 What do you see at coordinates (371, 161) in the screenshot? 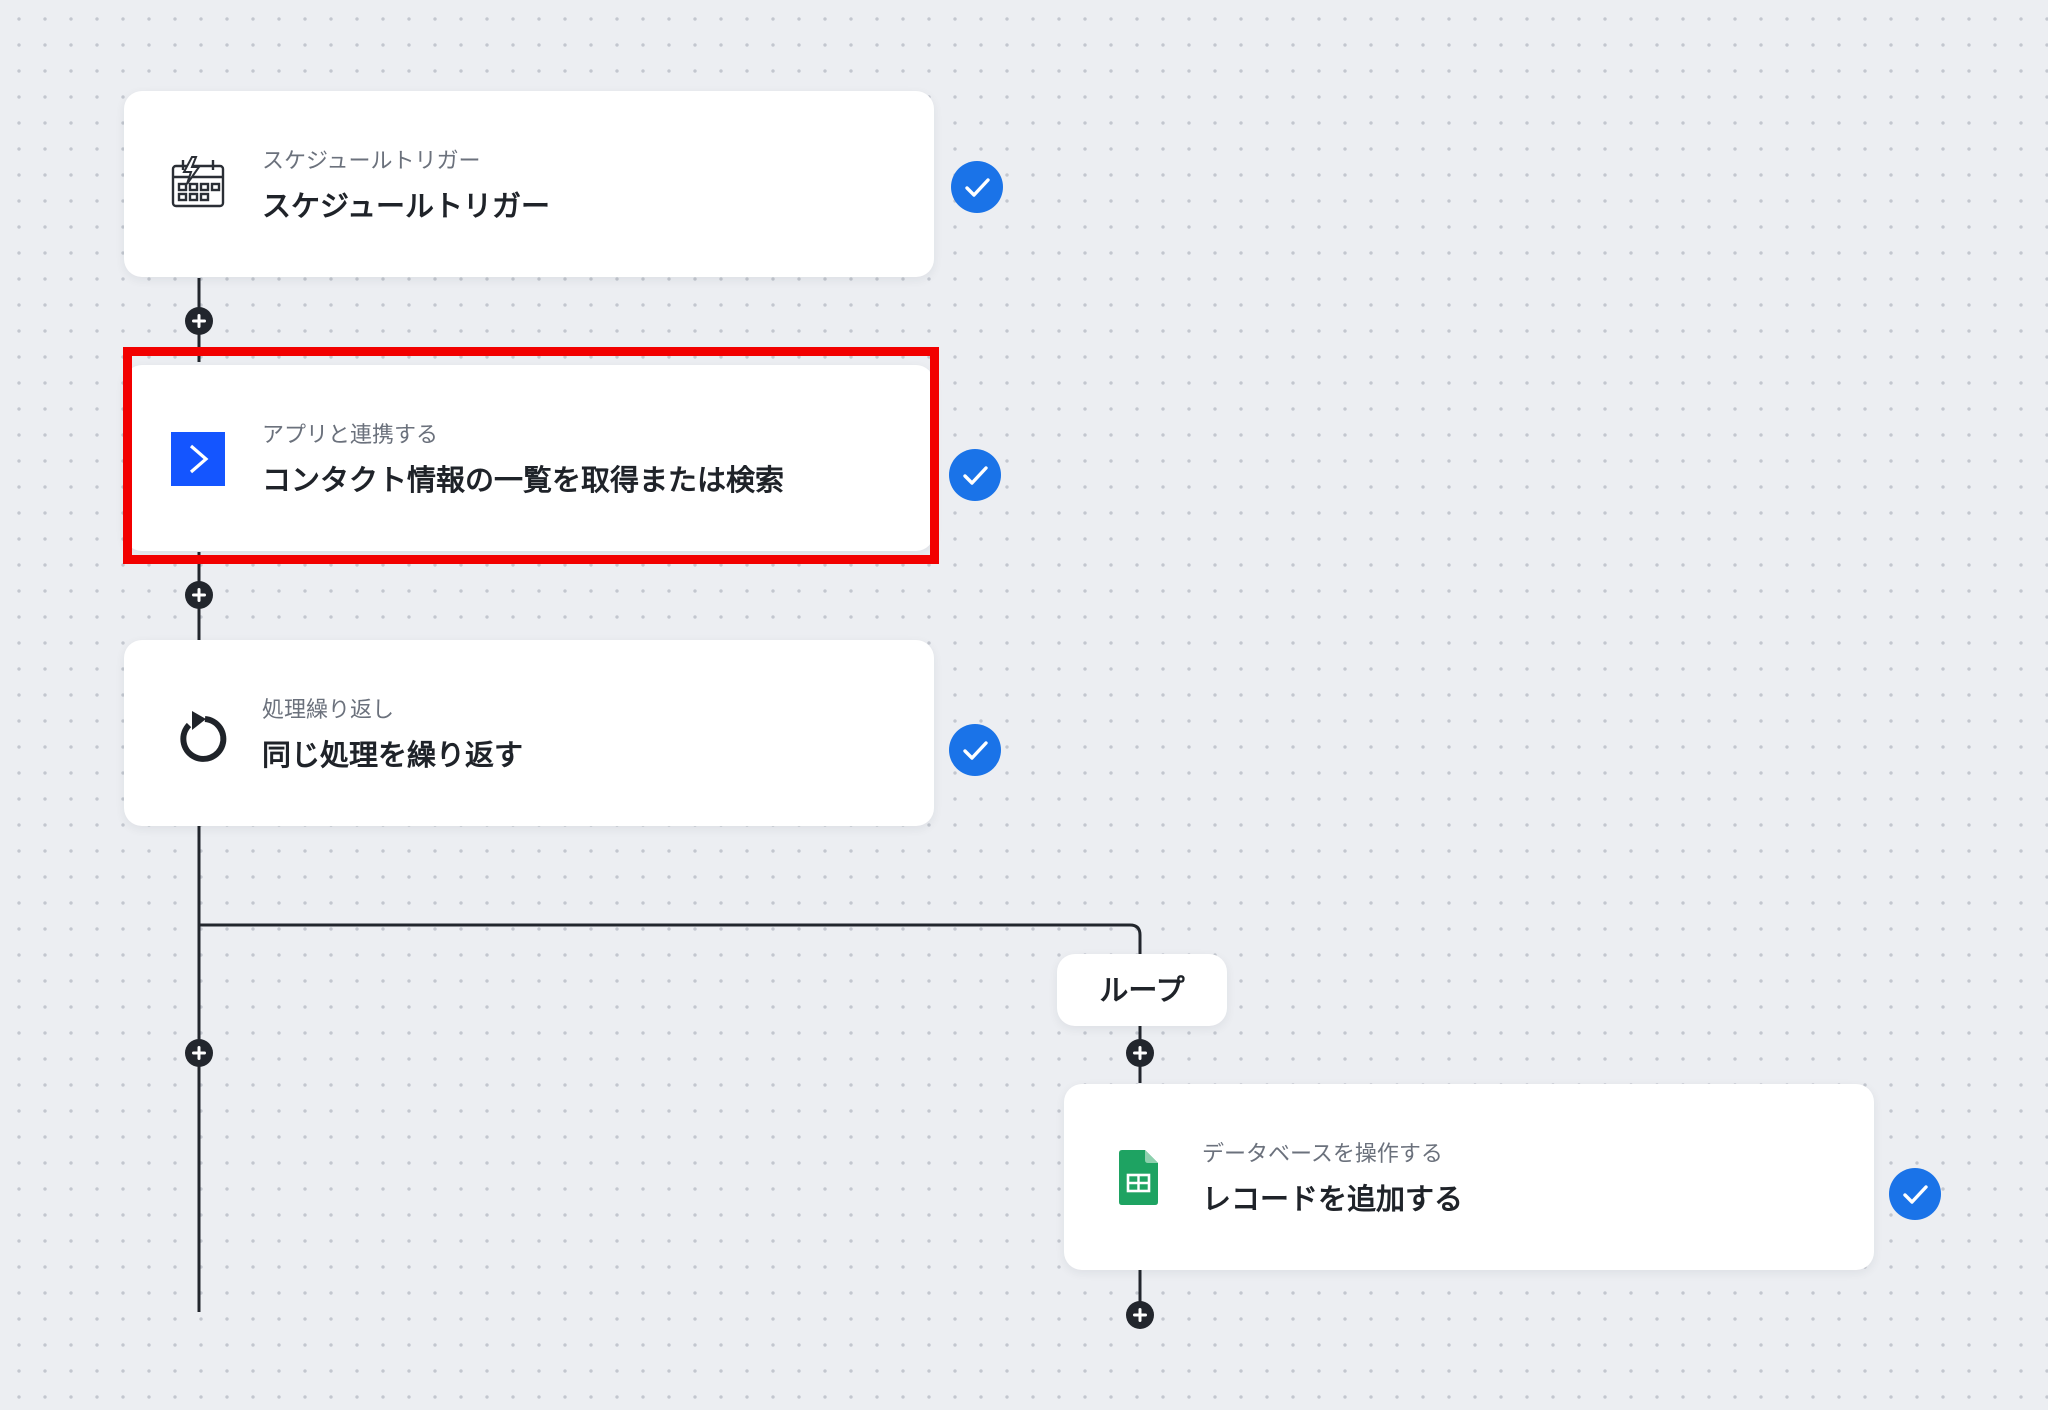
I see `step-category: スケジュールトリガー` at bounding box center [371, 161].